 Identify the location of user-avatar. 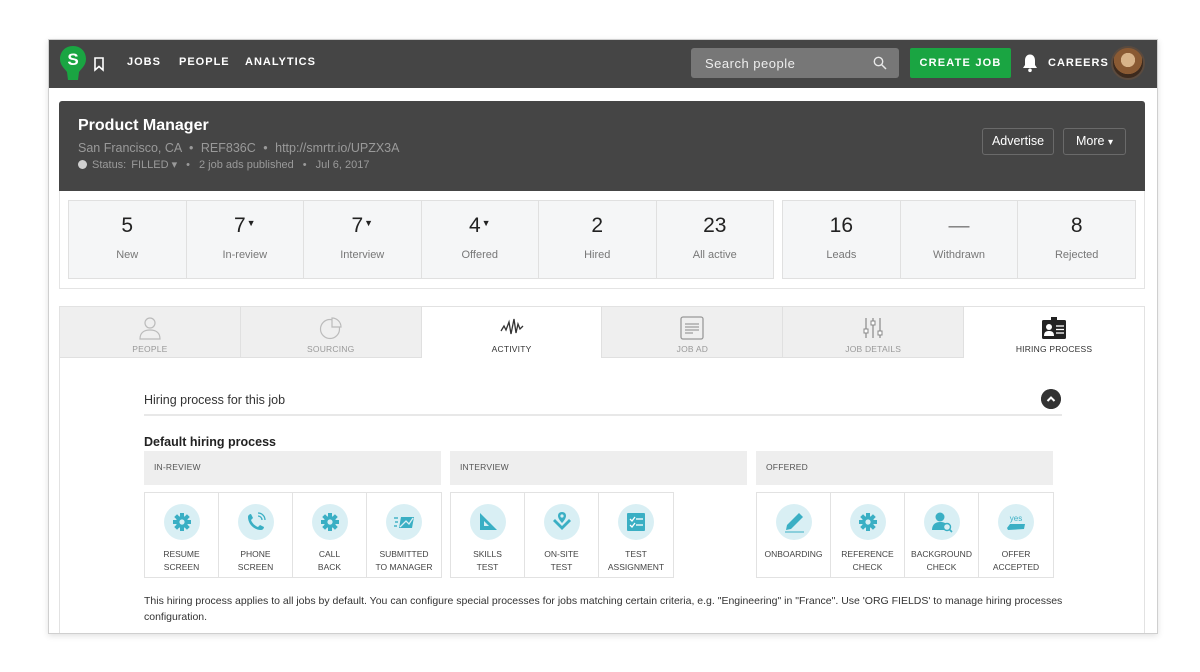
(1128, 63).